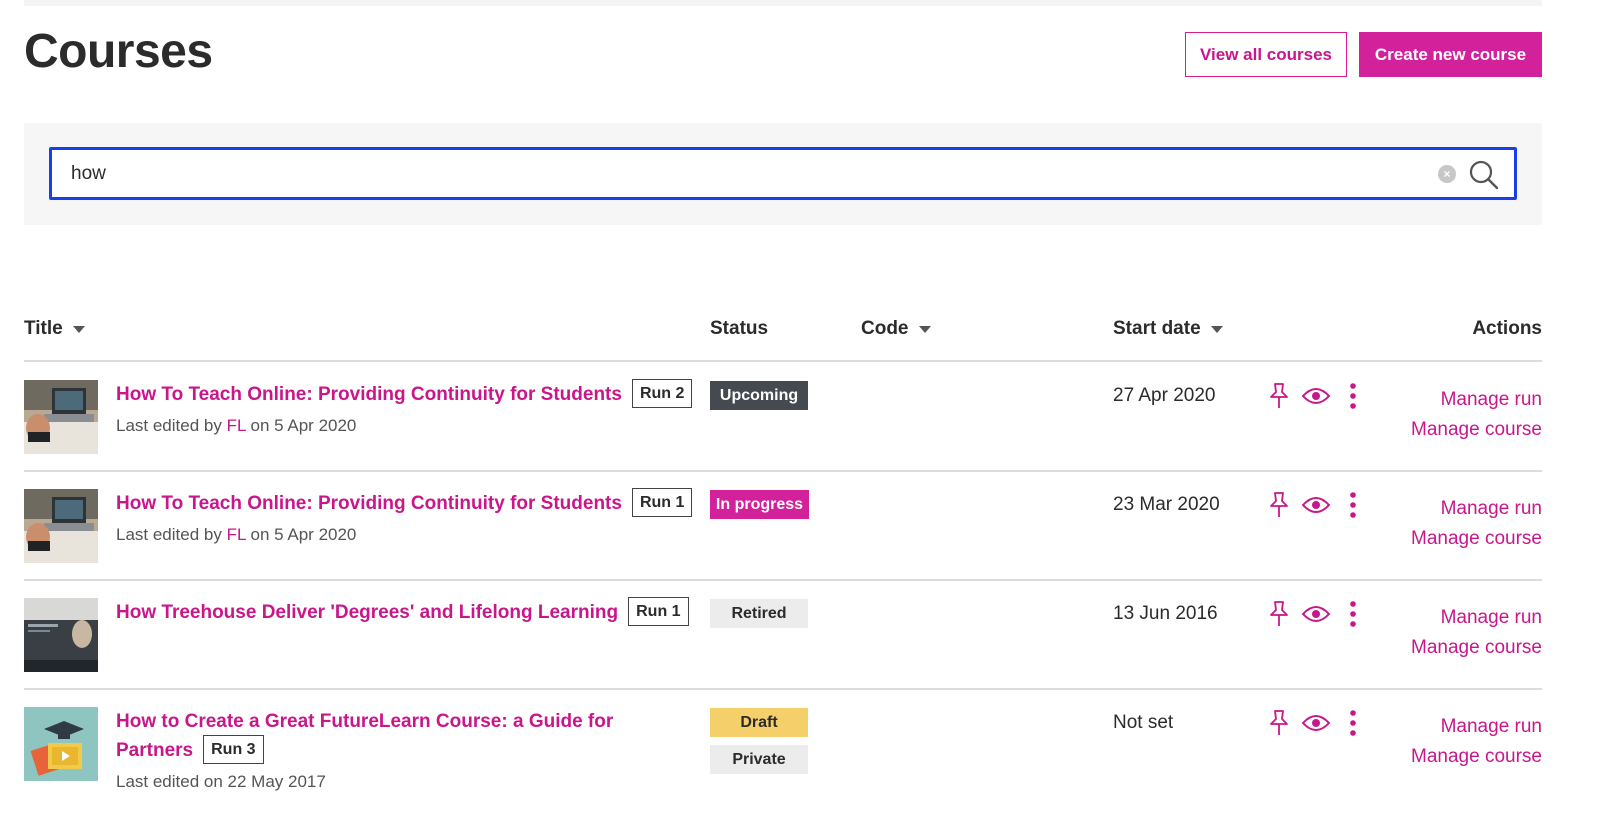 This screenshot has height=831, width=1600. What do you see at coordinates (1266, 54) in the screenshot?
I see `view-all-courses-button: View all courses` at bounding box center [1266, 54].